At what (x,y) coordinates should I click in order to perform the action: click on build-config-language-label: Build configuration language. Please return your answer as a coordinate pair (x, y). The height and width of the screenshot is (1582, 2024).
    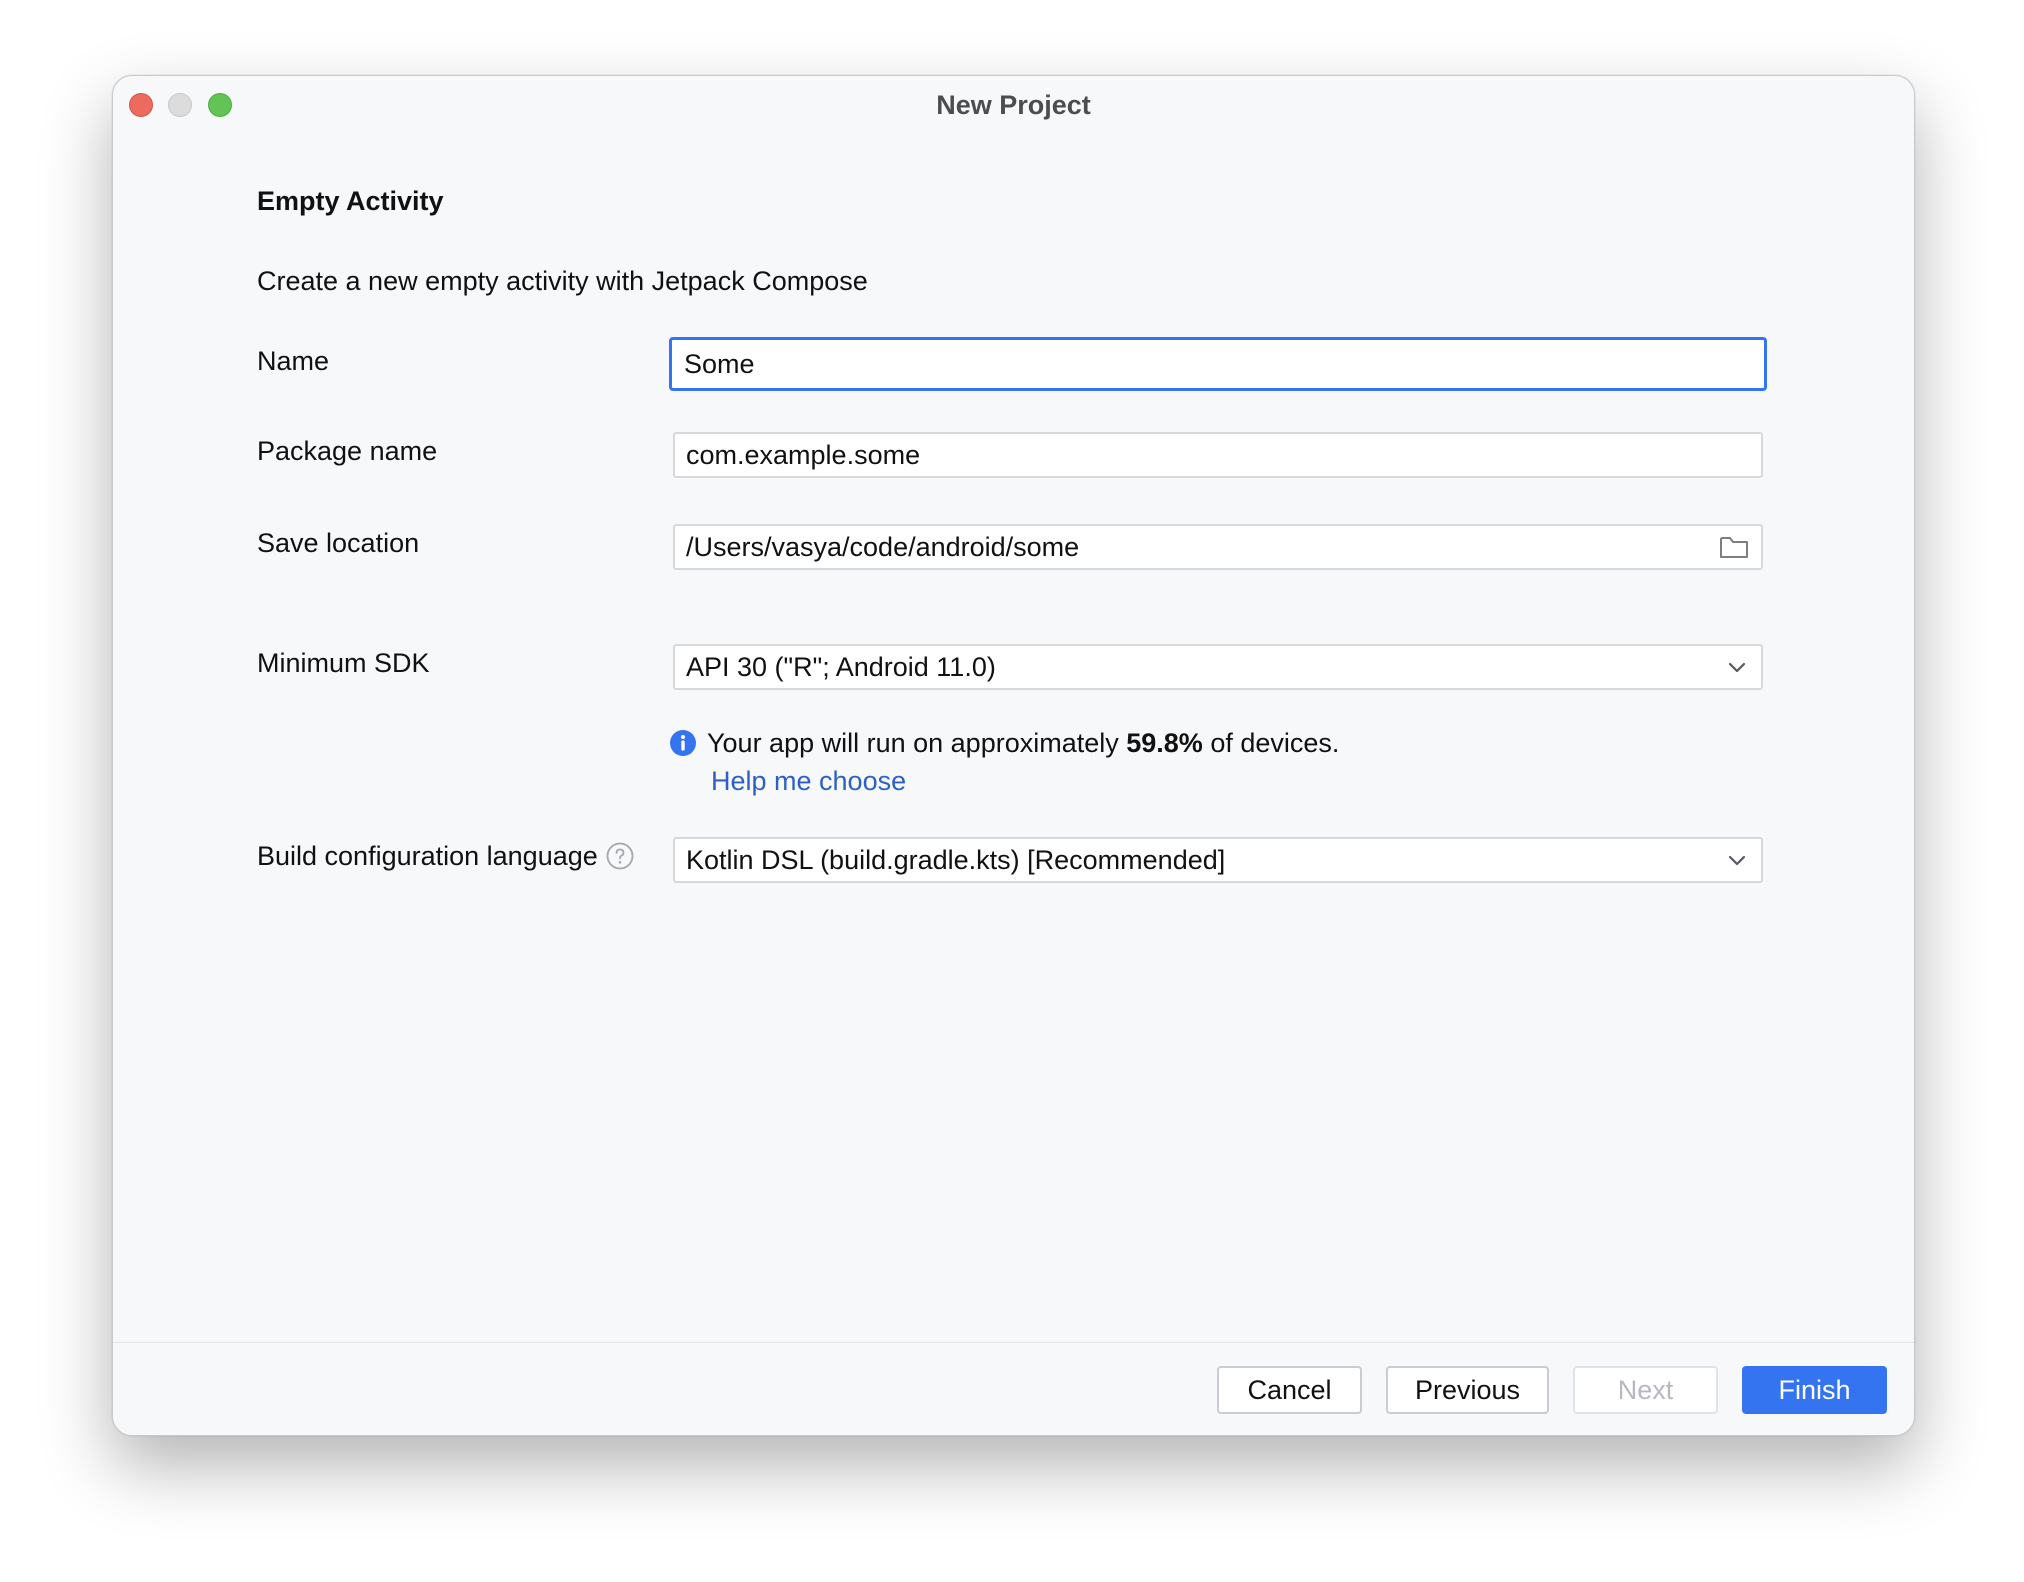
    Looking at the image, I should click on (445, 856).